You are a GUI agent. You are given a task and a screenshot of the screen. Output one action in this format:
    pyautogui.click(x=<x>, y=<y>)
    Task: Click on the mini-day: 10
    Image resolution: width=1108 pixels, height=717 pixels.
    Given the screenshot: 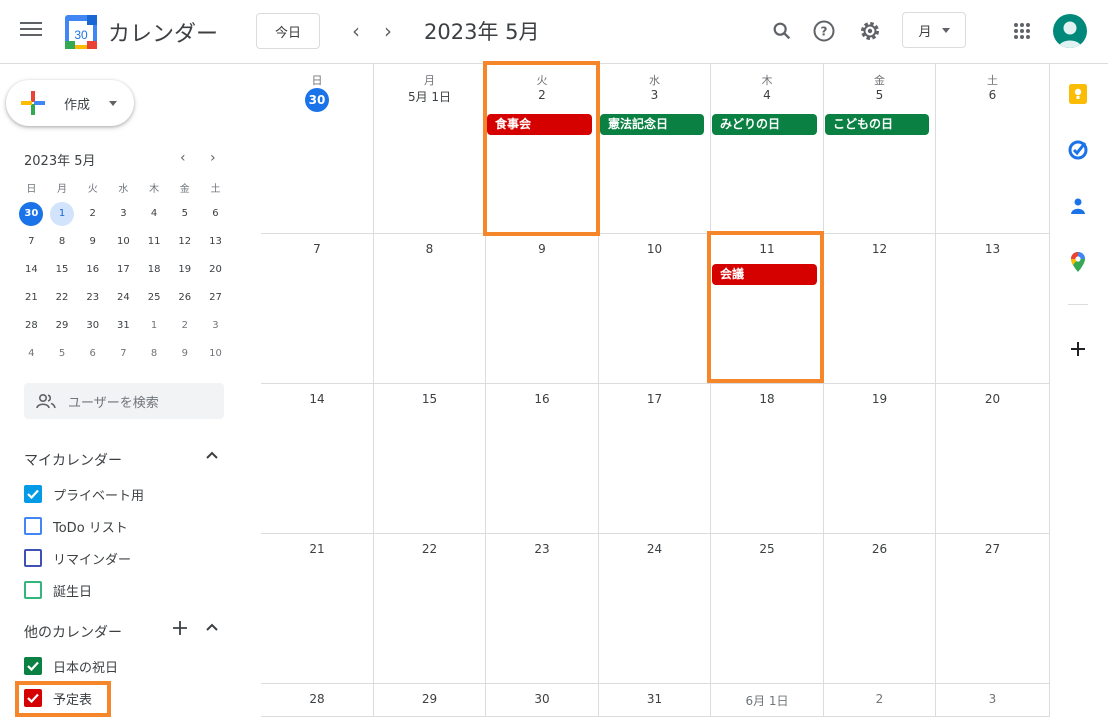 What is the action you would take?
    pyautogui.click(x=215, y=354)
    